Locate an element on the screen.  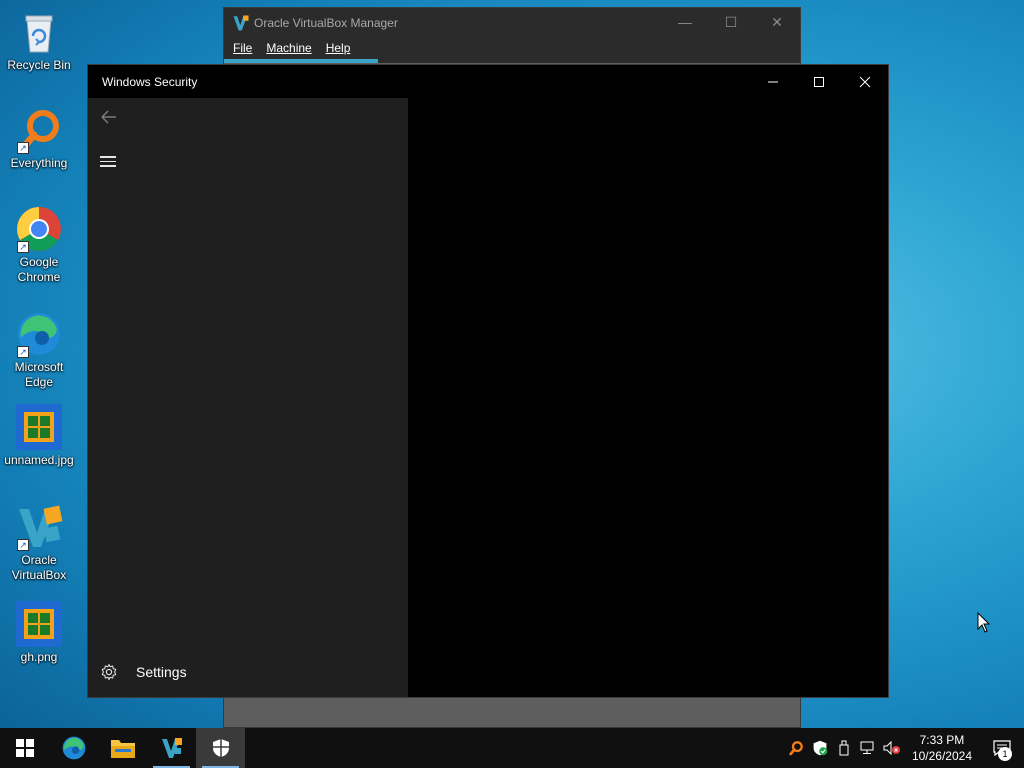
clock-time: 7:33 PM is located at coordinates (942, 740).